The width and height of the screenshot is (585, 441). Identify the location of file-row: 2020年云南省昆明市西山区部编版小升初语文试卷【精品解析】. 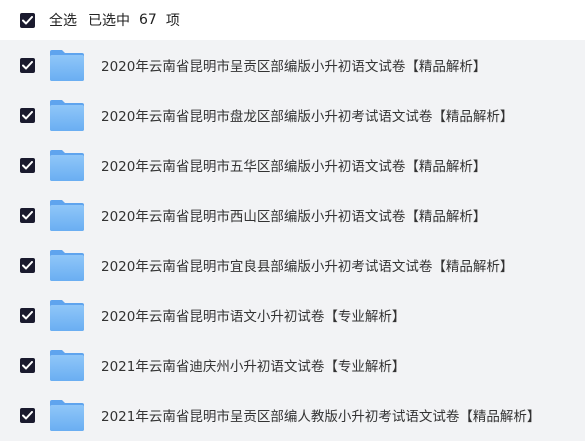
(292, 215).